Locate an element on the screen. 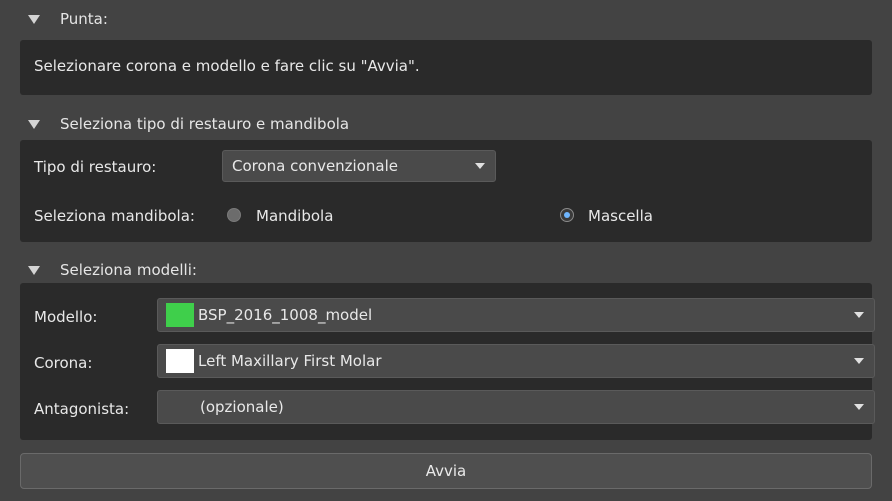 This screenshot has width=892, height=501. restoration-type-dropdown: Corona convenzionale is located at coordinates (359, 166).